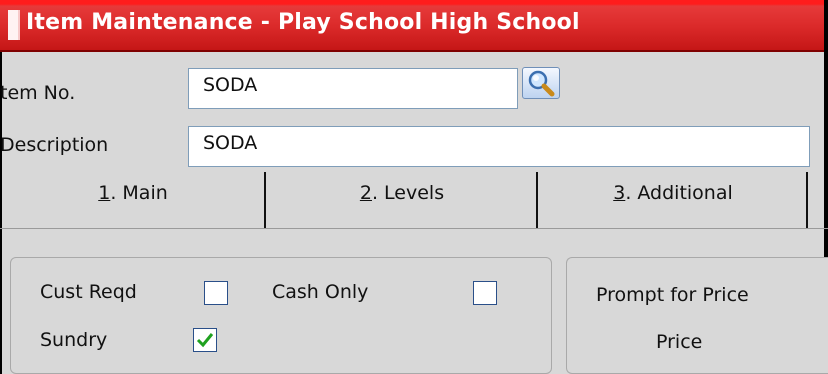  I want to click on cash-only-checkbox, so click(485, 293).